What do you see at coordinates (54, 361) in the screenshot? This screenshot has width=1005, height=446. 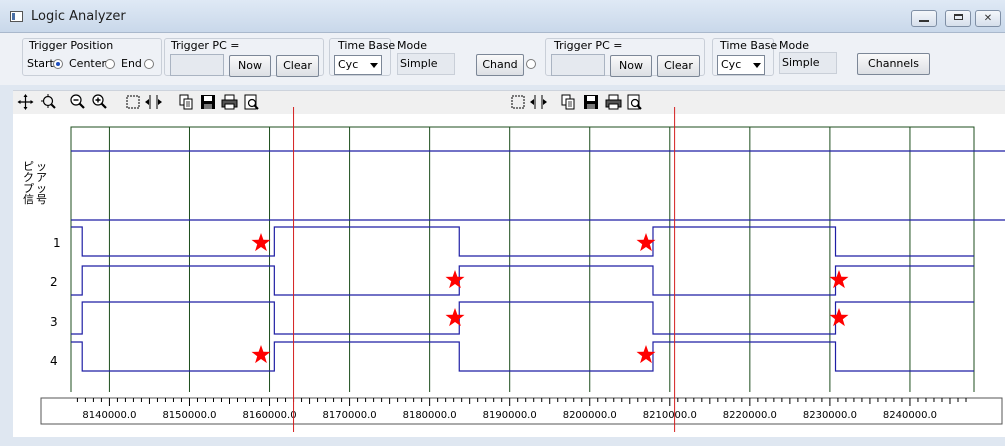 I see `channel-4-label: 4` at bounding box center [54, 361].